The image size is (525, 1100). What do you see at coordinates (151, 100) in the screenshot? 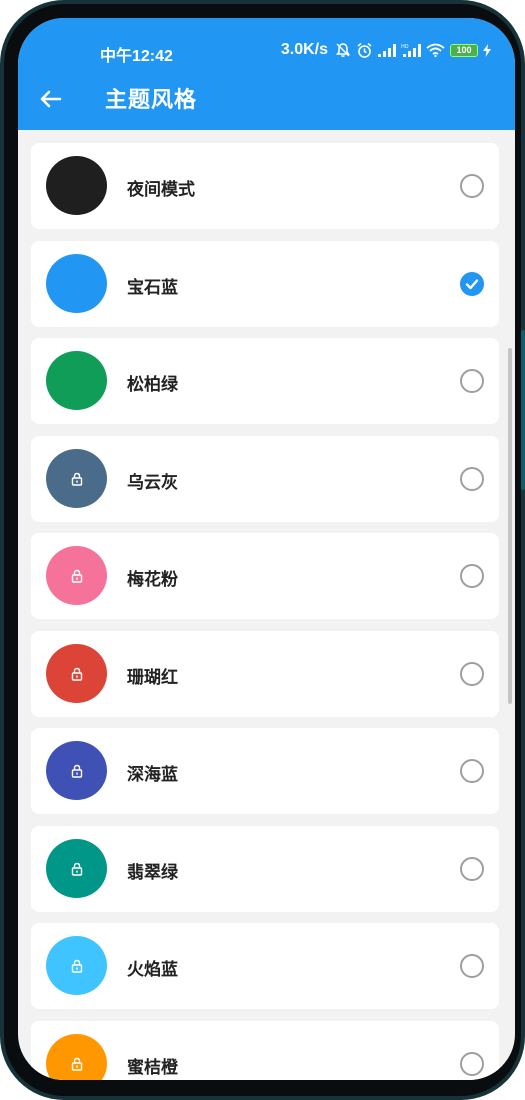
I see `page-title: 主题风格` at bounding box center [151, 100].